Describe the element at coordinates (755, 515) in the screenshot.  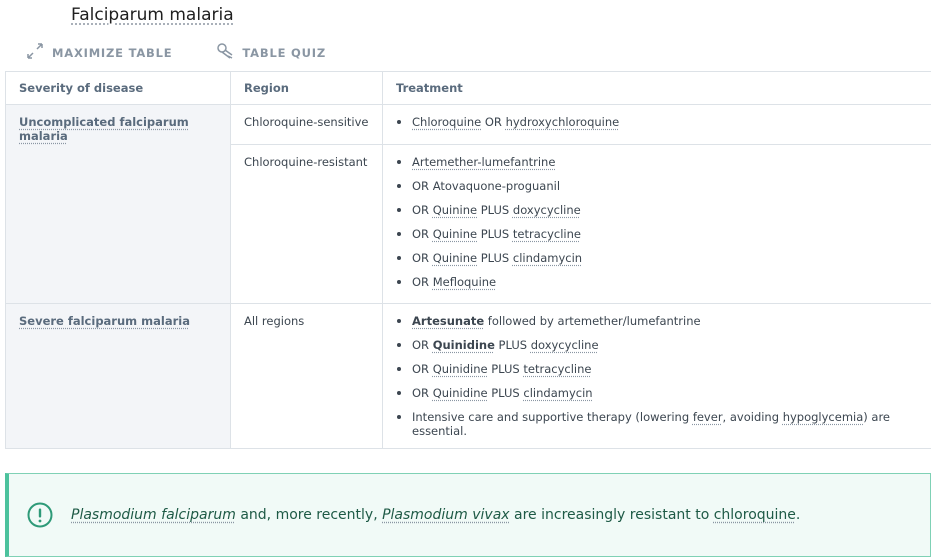
I see `term-link: chloroquine` at that location.